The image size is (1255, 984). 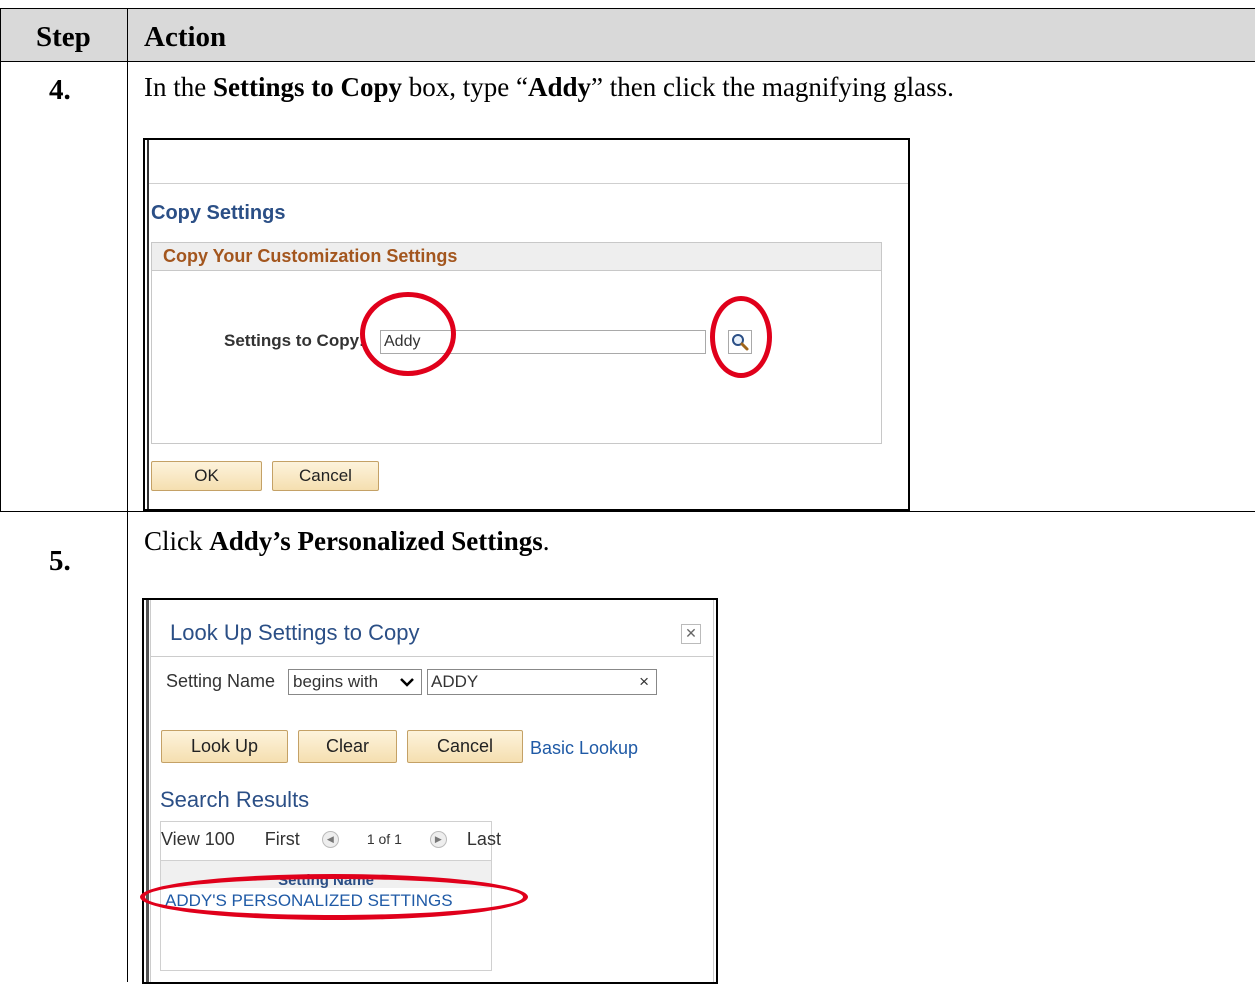 I want to click on annotation-ring-result, so click(x=334, y=897).